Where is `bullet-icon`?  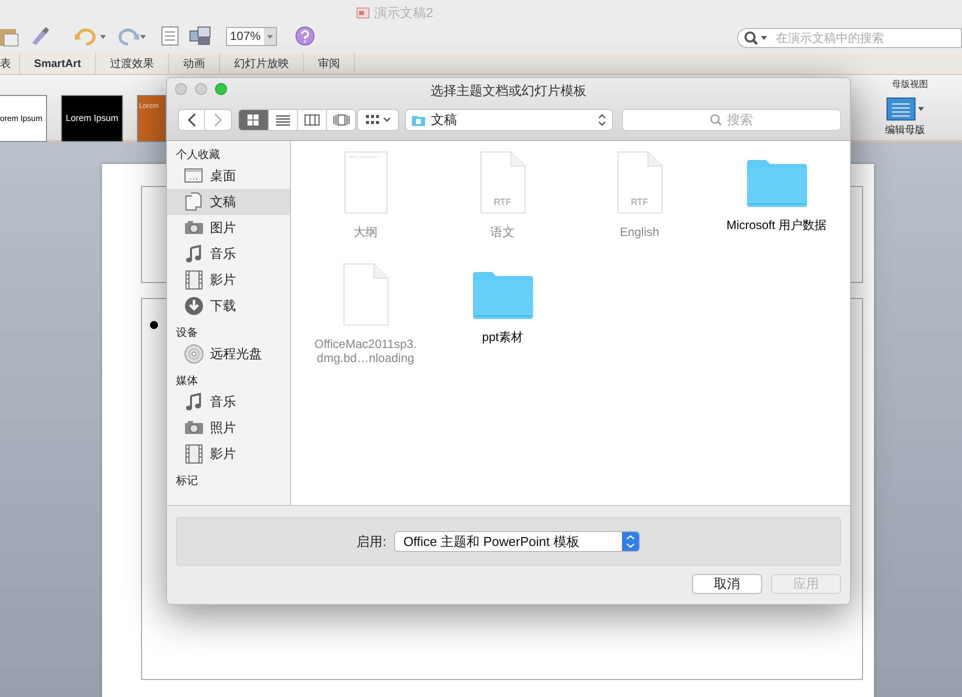 bullet-icon is located at coordinates (154, 325).